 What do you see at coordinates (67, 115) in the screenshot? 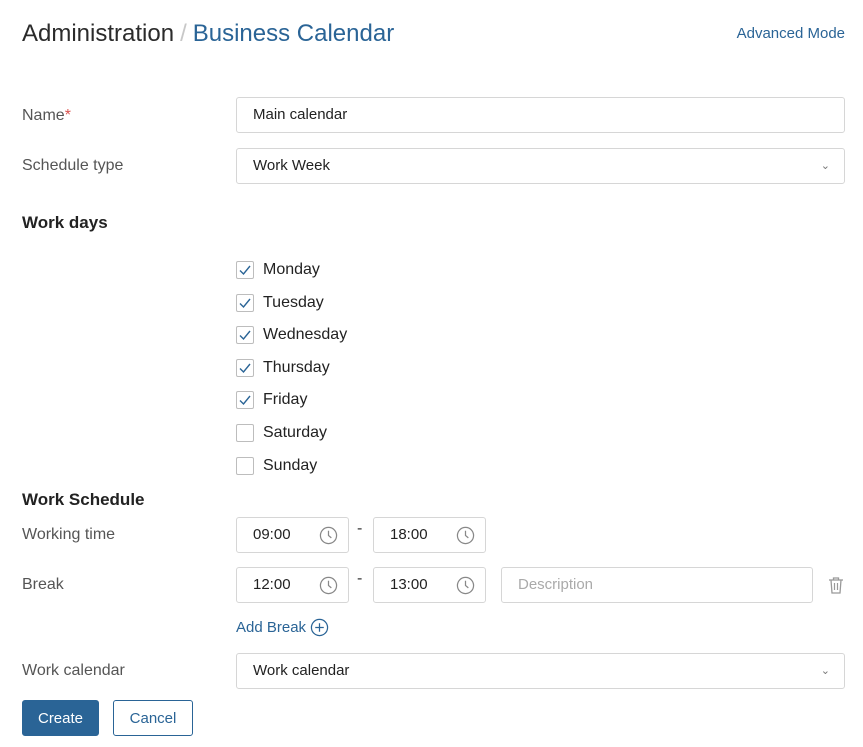
I see `required-mark: *` at bounding box center [67, 115].